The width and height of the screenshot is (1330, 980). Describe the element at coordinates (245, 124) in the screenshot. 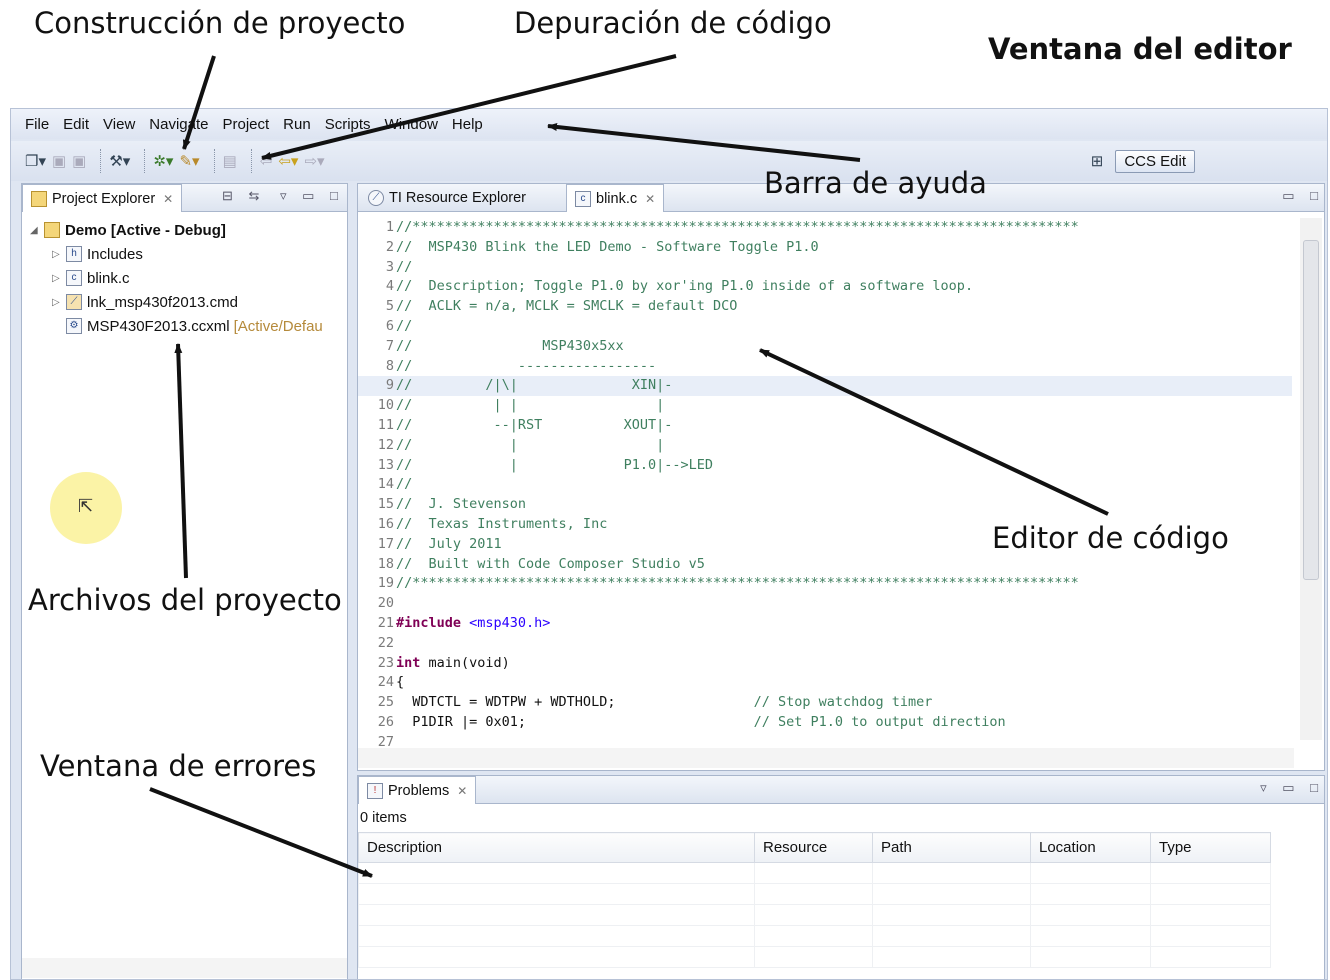

I see `menu-project: Project` at that location.